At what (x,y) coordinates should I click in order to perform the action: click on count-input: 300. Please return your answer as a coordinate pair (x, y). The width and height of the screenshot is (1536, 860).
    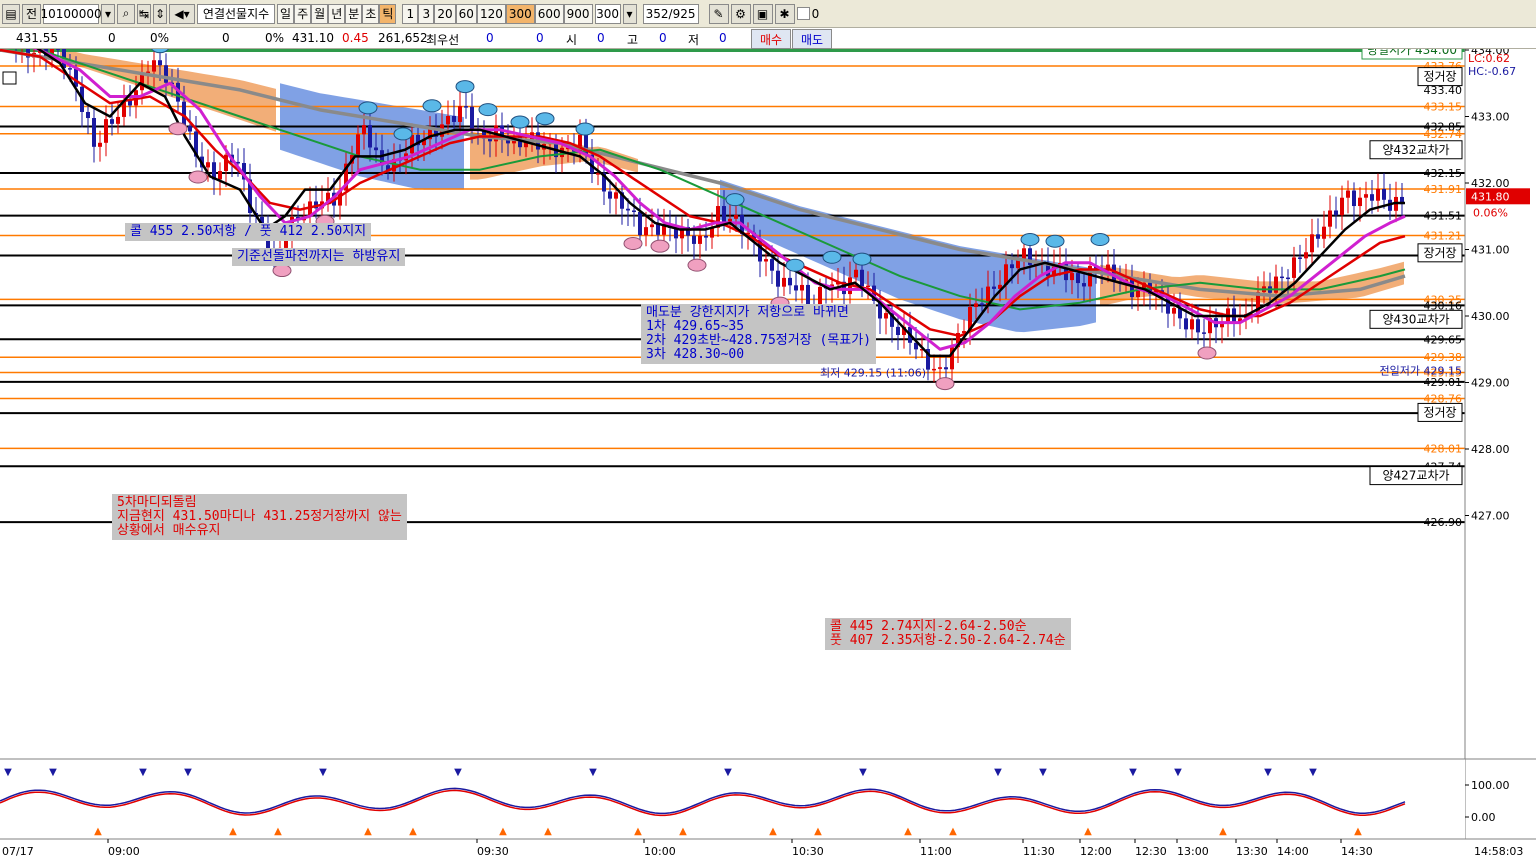
    Looking at the image, I should click on (607, 13).